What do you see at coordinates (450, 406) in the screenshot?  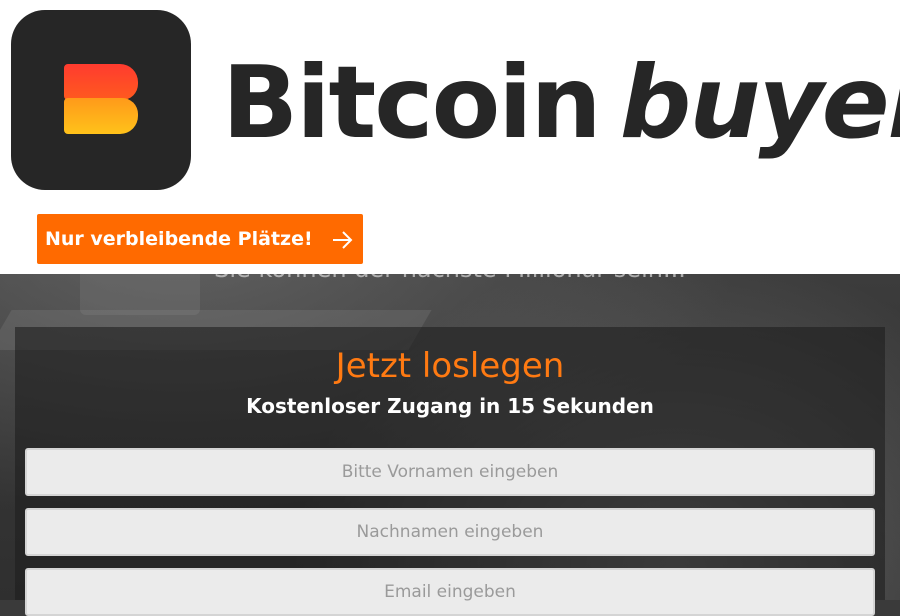 I see `form-subtitle: Kostenloser Zugang in 15 Sekunden` at bounding box center [450, 406].